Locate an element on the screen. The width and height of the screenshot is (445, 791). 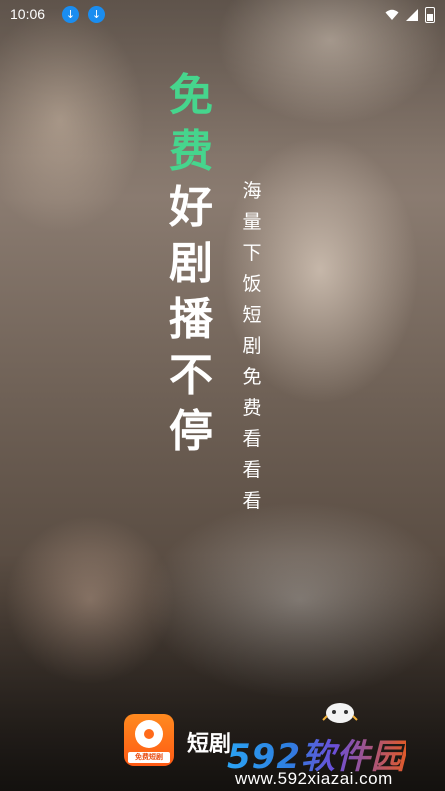
film-reel-icon is located at coordinates (149, 734).